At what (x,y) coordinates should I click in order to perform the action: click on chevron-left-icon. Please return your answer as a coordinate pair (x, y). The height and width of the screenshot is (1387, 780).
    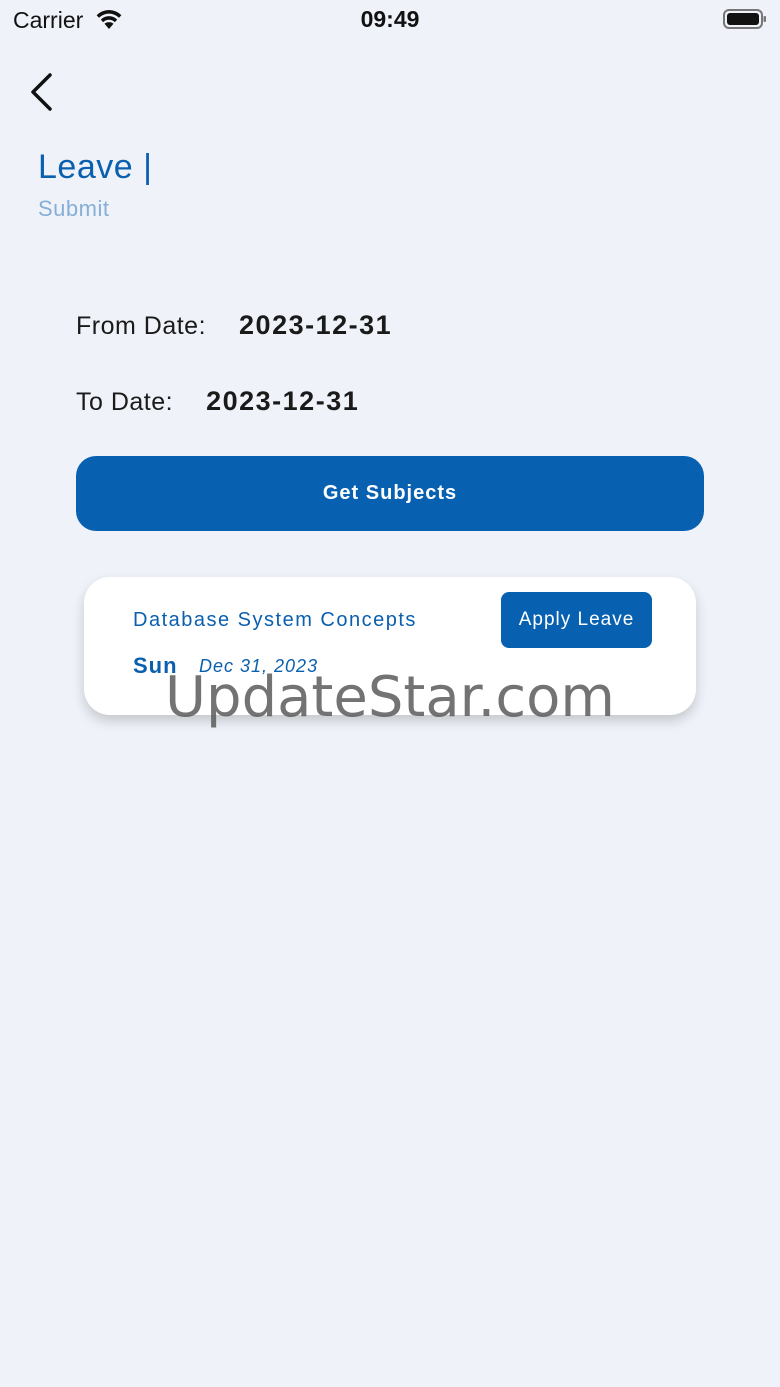
    Looking at the image, I should click on (41, 92).